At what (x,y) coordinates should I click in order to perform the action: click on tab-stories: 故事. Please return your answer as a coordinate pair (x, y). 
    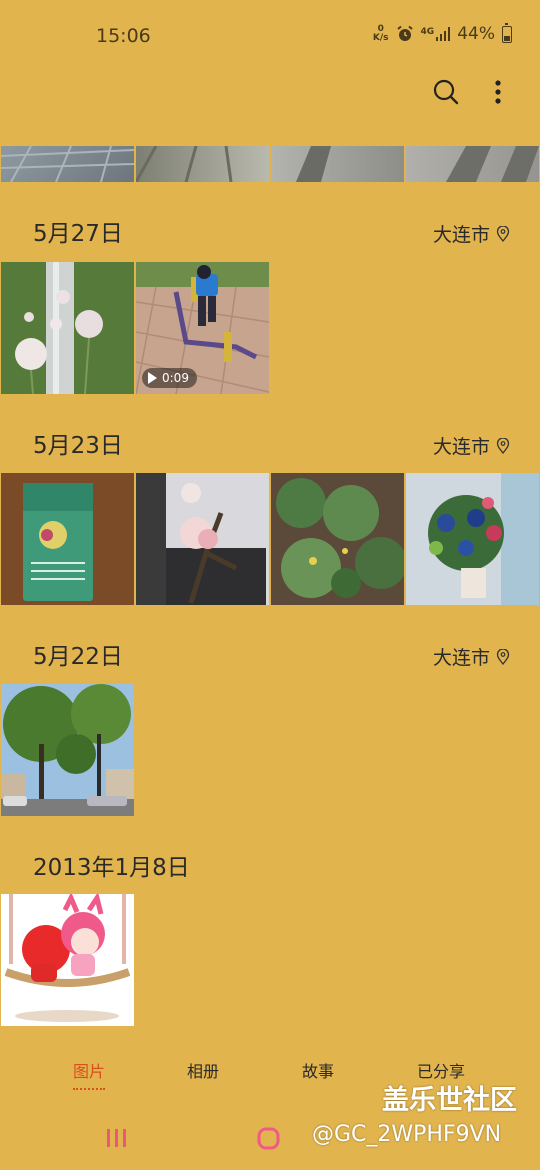
    Looking at the image, I should click on (318, 1070).